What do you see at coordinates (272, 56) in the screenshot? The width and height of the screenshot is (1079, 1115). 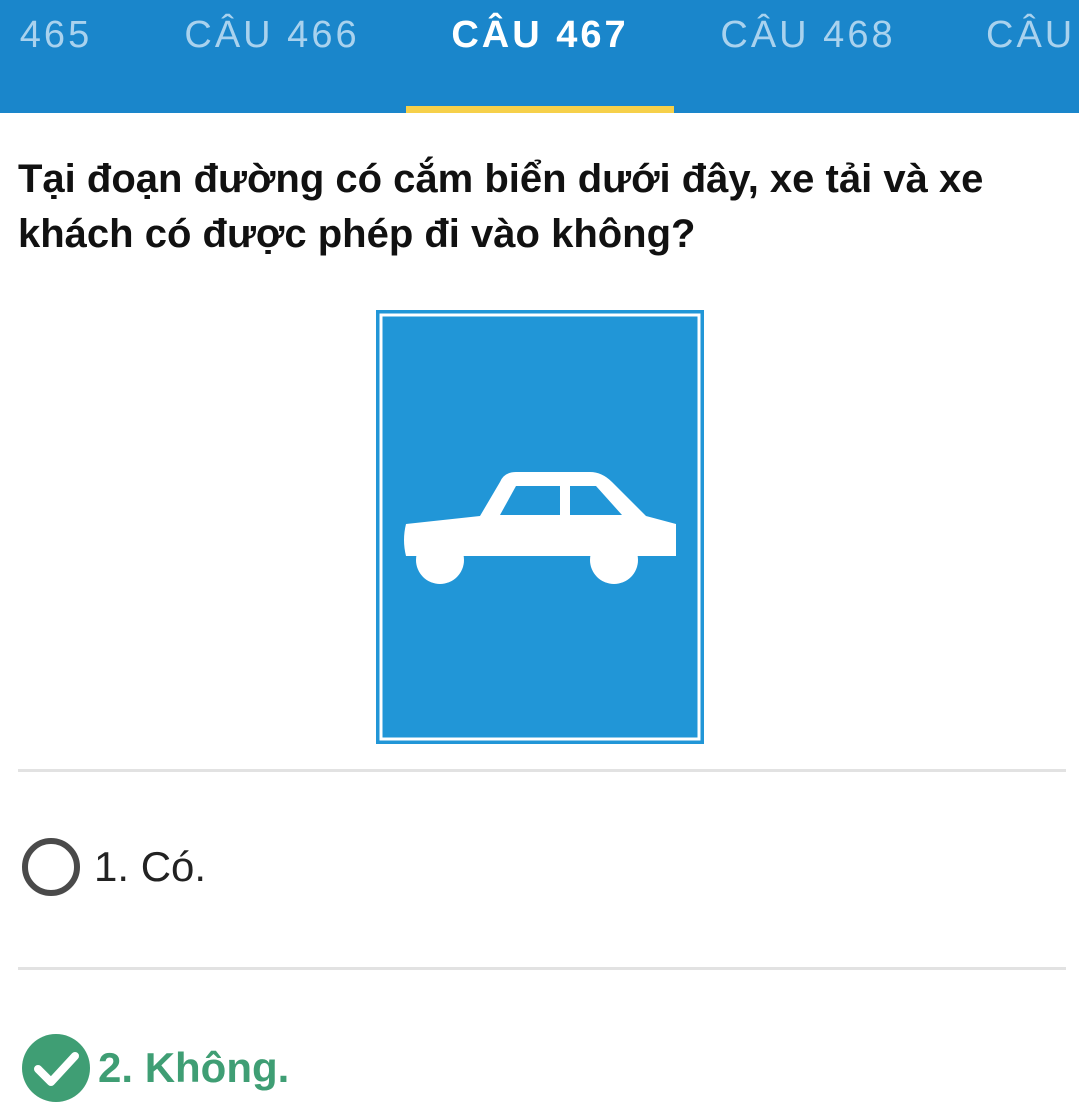 I see `tab-question-466: CÂU 466` at bounding box center [272, 56].